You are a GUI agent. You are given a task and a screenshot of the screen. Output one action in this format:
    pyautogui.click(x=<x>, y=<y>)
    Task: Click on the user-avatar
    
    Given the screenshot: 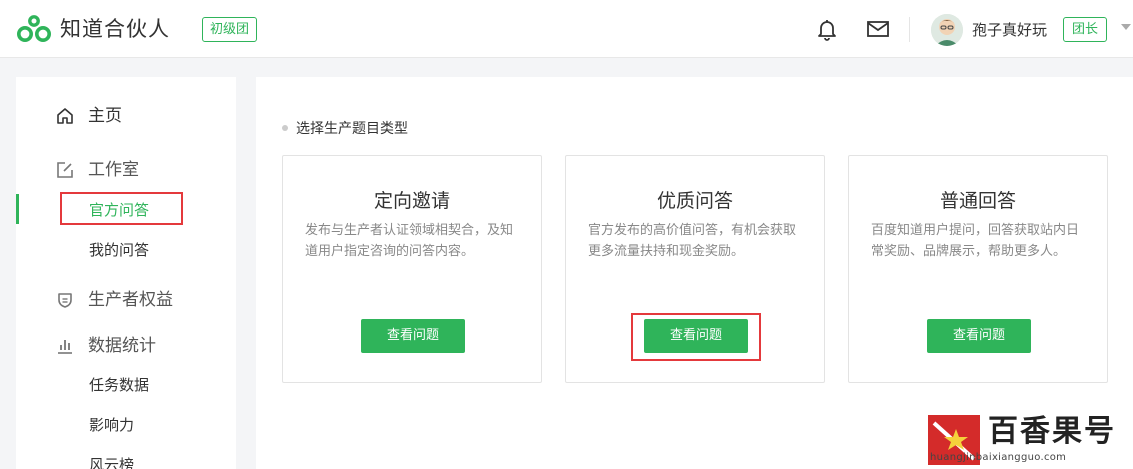 What is the action you would take?
    pyautogui.click(x=947, y=30)
    